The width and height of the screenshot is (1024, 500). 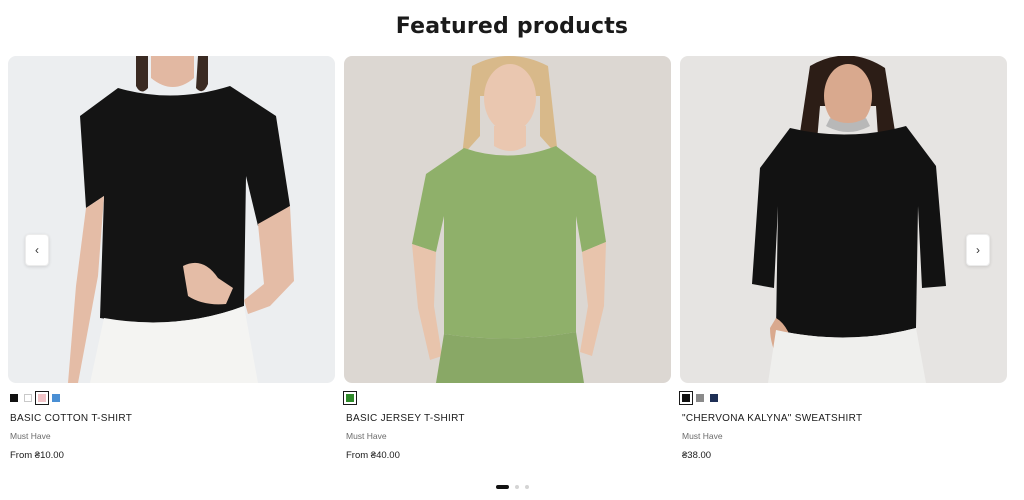 What do you see at coordinates (843, 418) in the screenshot?
I see `product-title: "CHERVONA KALYNA" SWEATSHIRT` at bounding box center [843, 418].